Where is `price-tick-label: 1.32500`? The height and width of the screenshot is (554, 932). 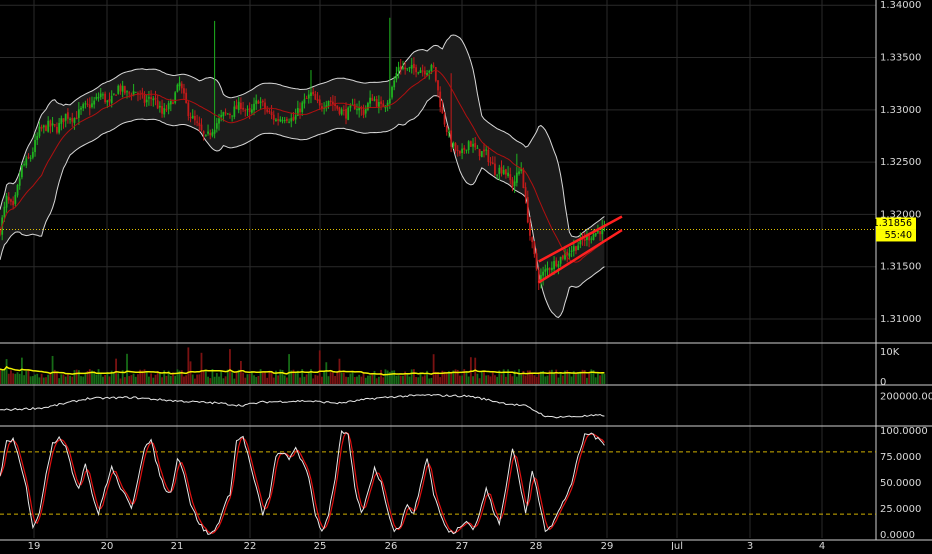
price-tick-label: 1.32500 is located at coordinates (900, 162).